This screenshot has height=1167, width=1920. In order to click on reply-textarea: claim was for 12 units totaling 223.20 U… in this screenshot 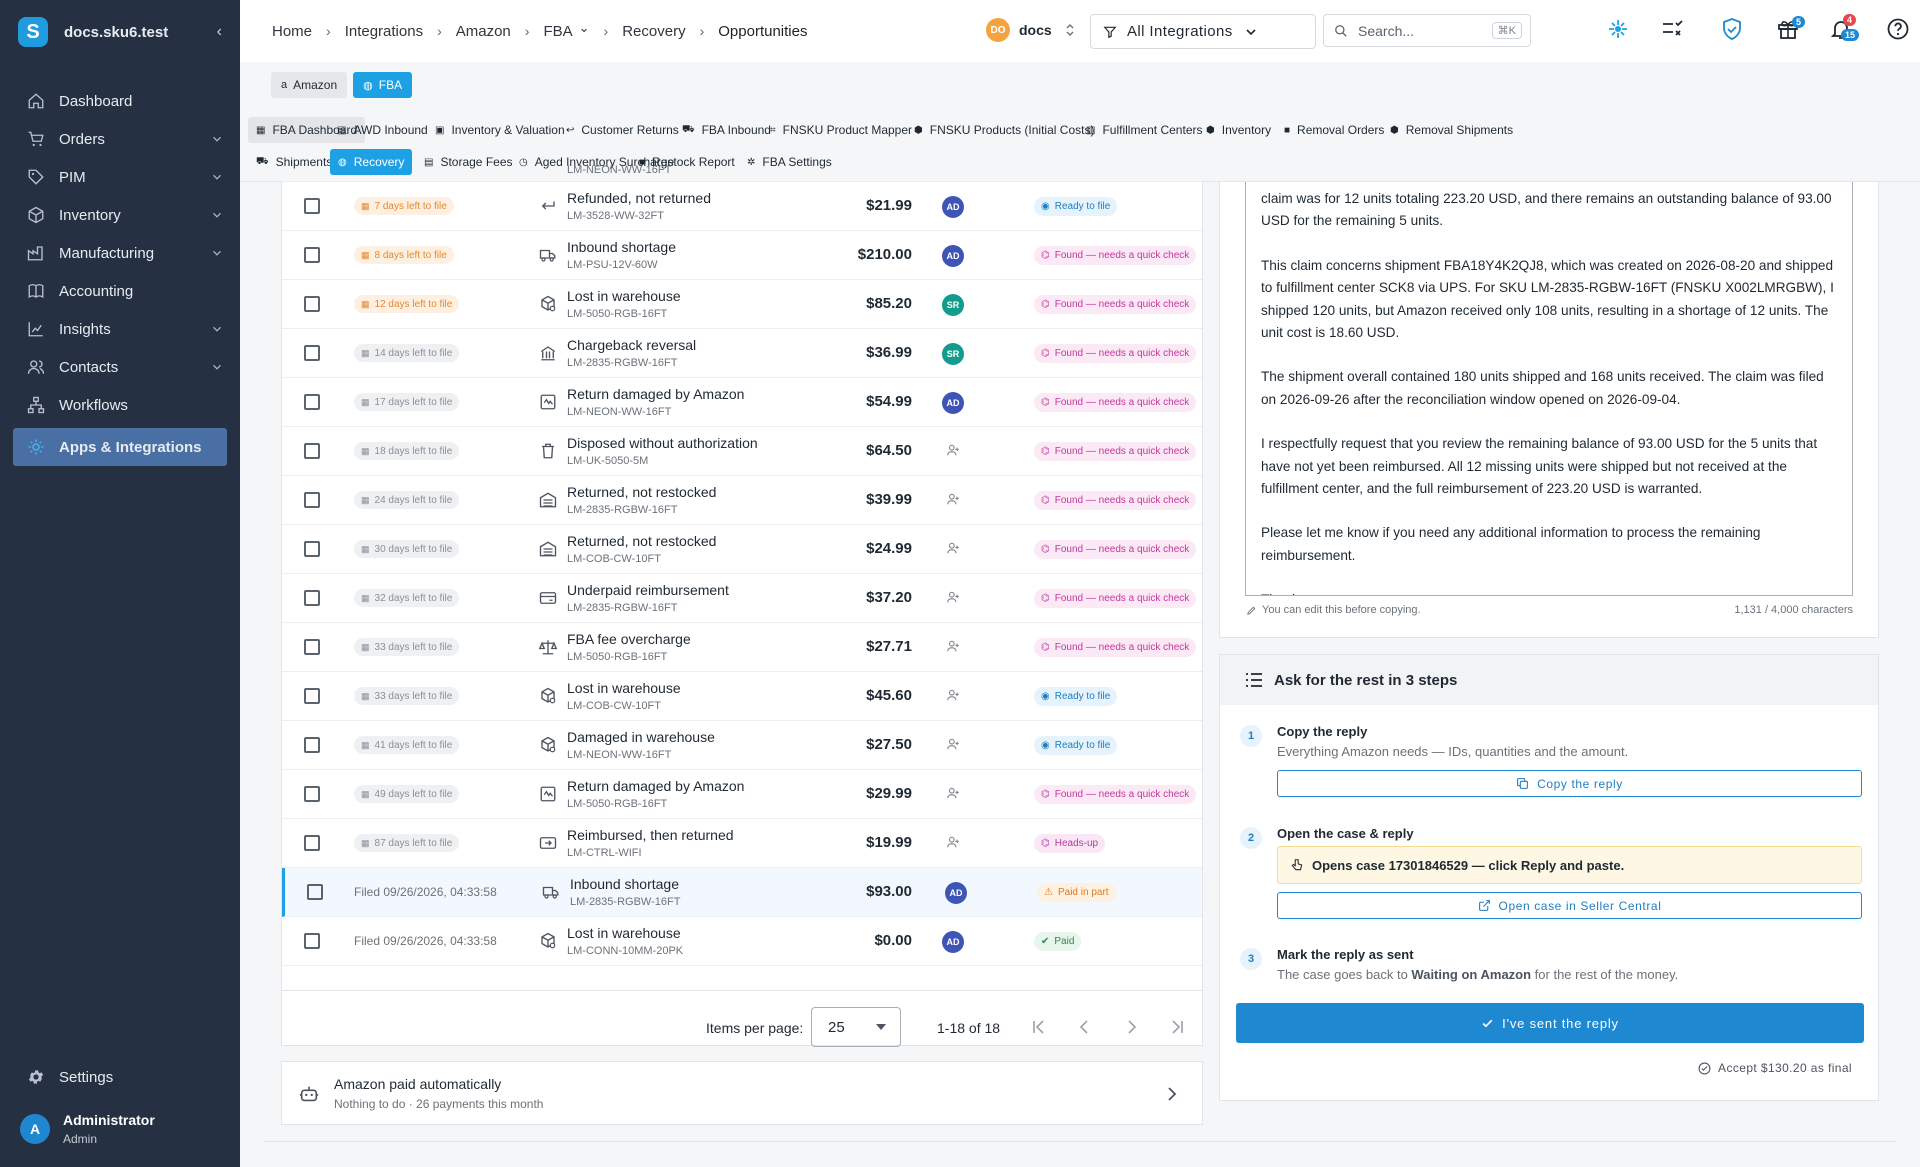, I will do `click(1549, 389)`.